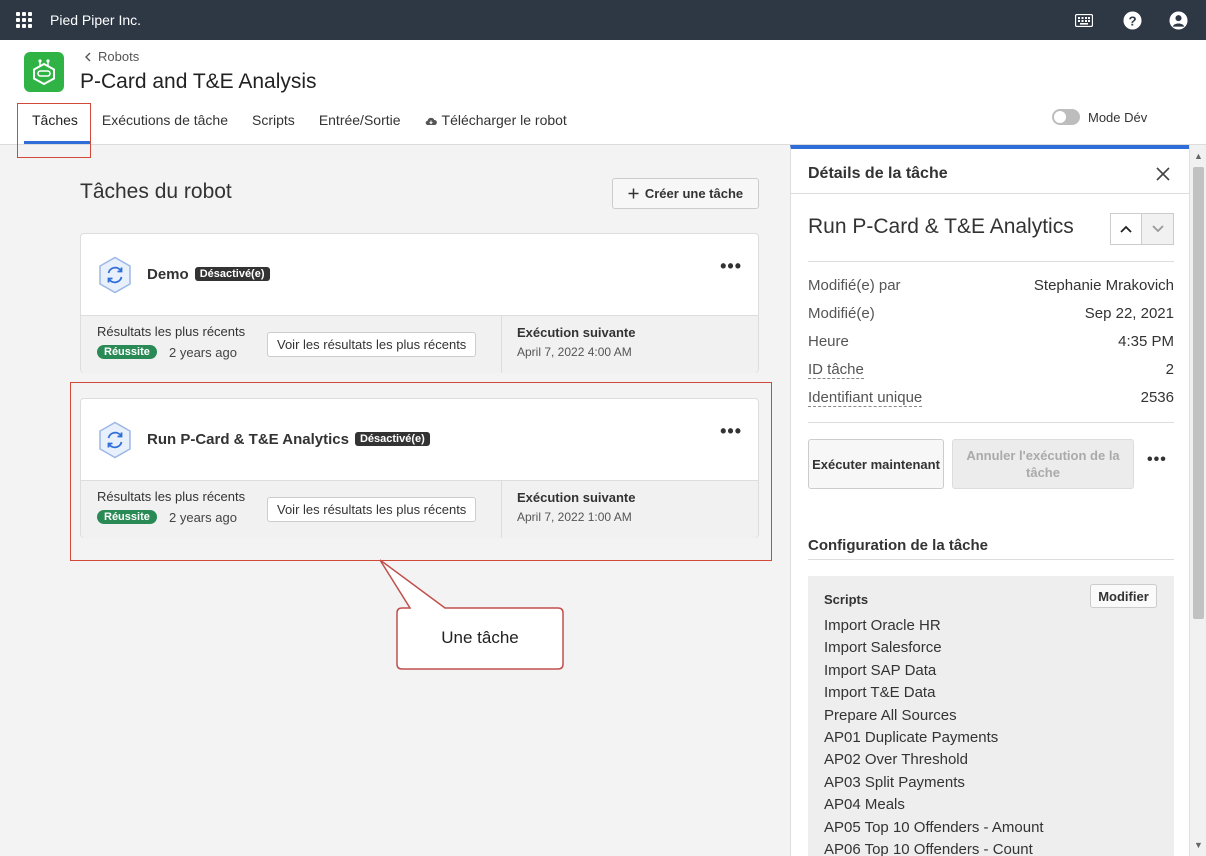 The height and width of the screenshot is (856, 1206). I want to click on robot-logo-icon, so click(44, 72).